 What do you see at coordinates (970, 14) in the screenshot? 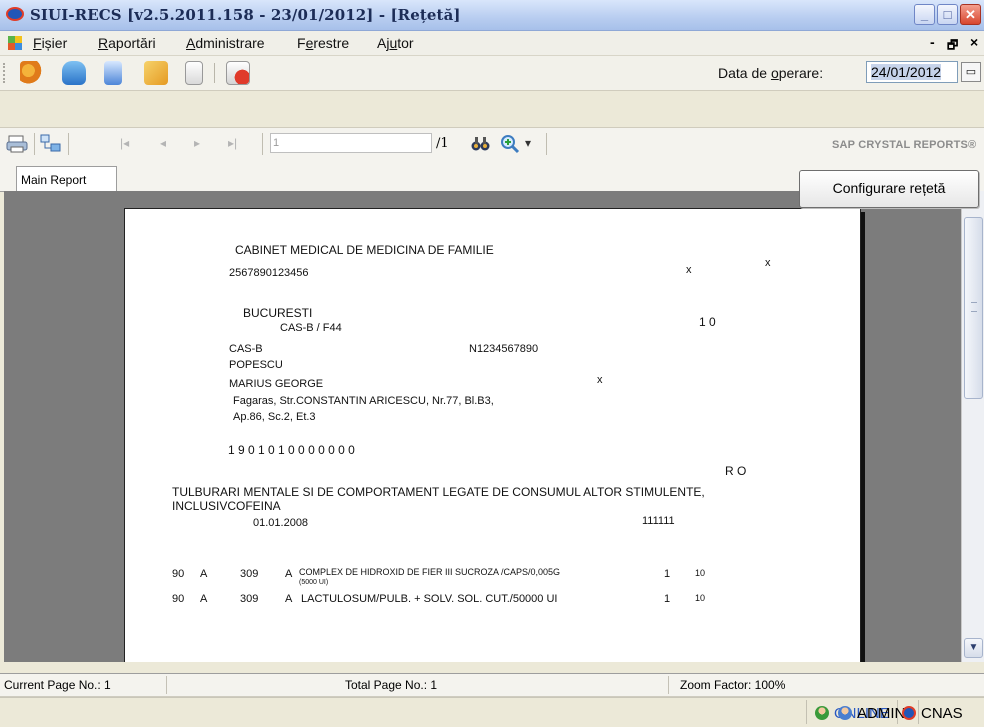
I see `close-button: ✕` at bounding box center [970, 14].